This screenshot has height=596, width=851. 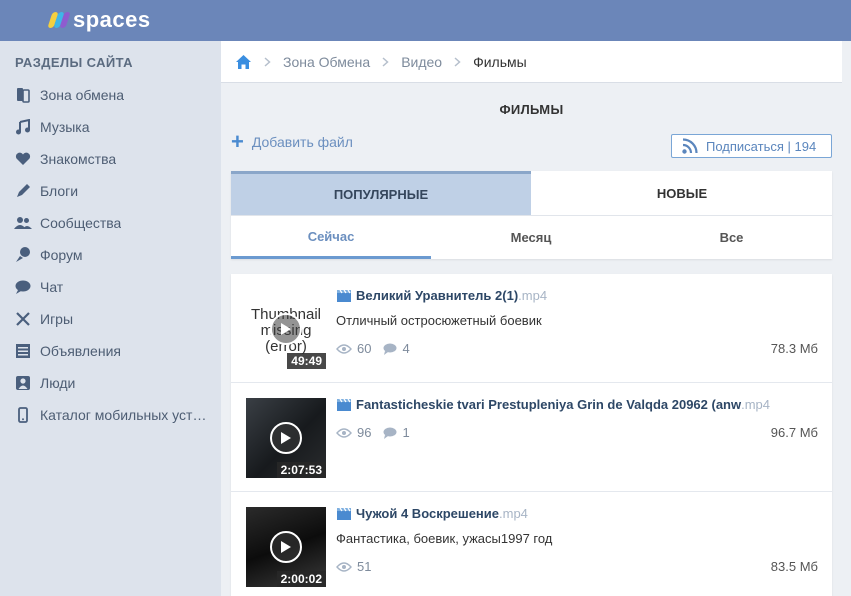 What do you see at coordinates (500, 61) in the screenshot?
I see `breadcrumb-current: Фильмы` at bounding box center [500, 61].